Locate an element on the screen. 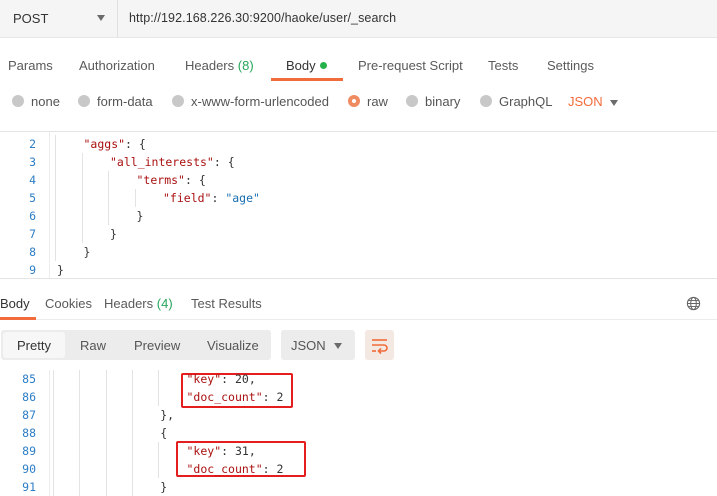  json-string: "age" is located at coordinates (242, 198).